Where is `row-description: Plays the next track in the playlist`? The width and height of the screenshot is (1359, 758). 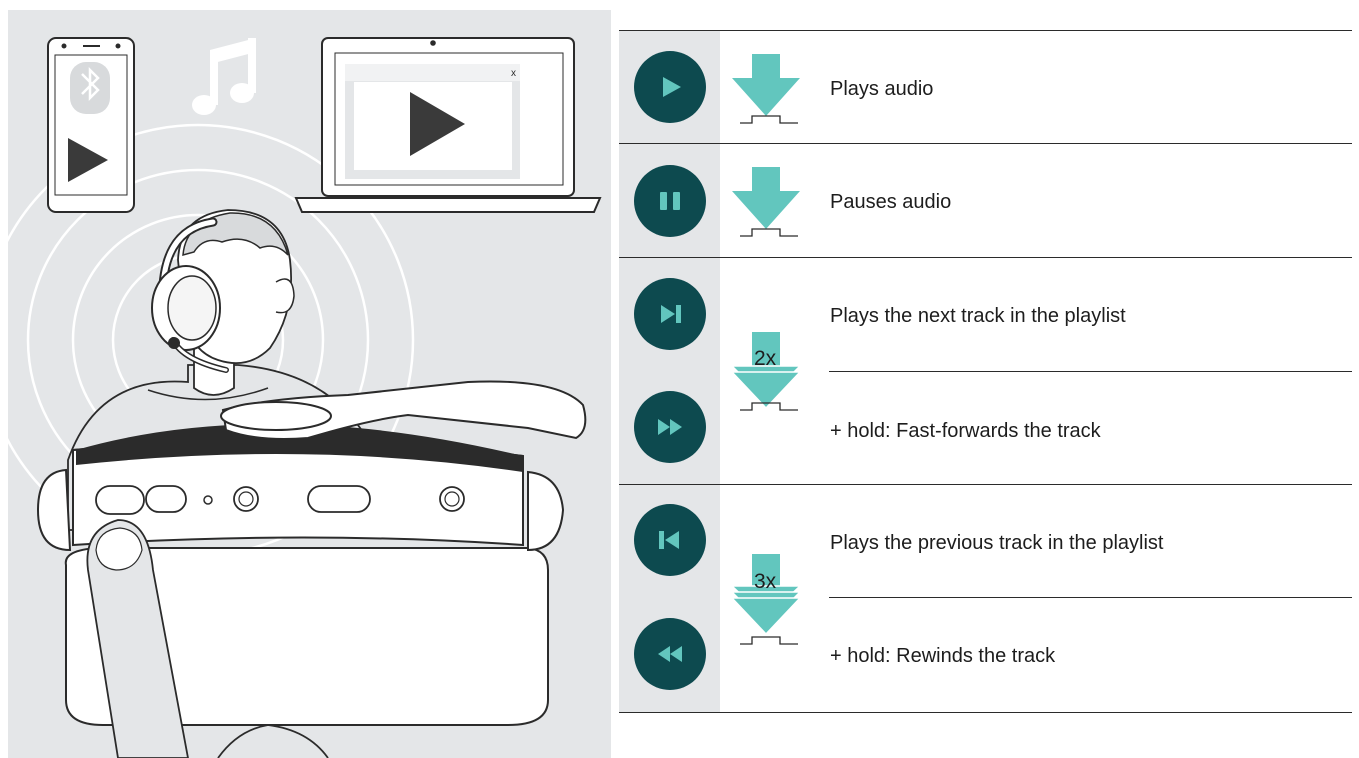
row-description: Plays the next track in the playlist is located at coordinates (978, 316).